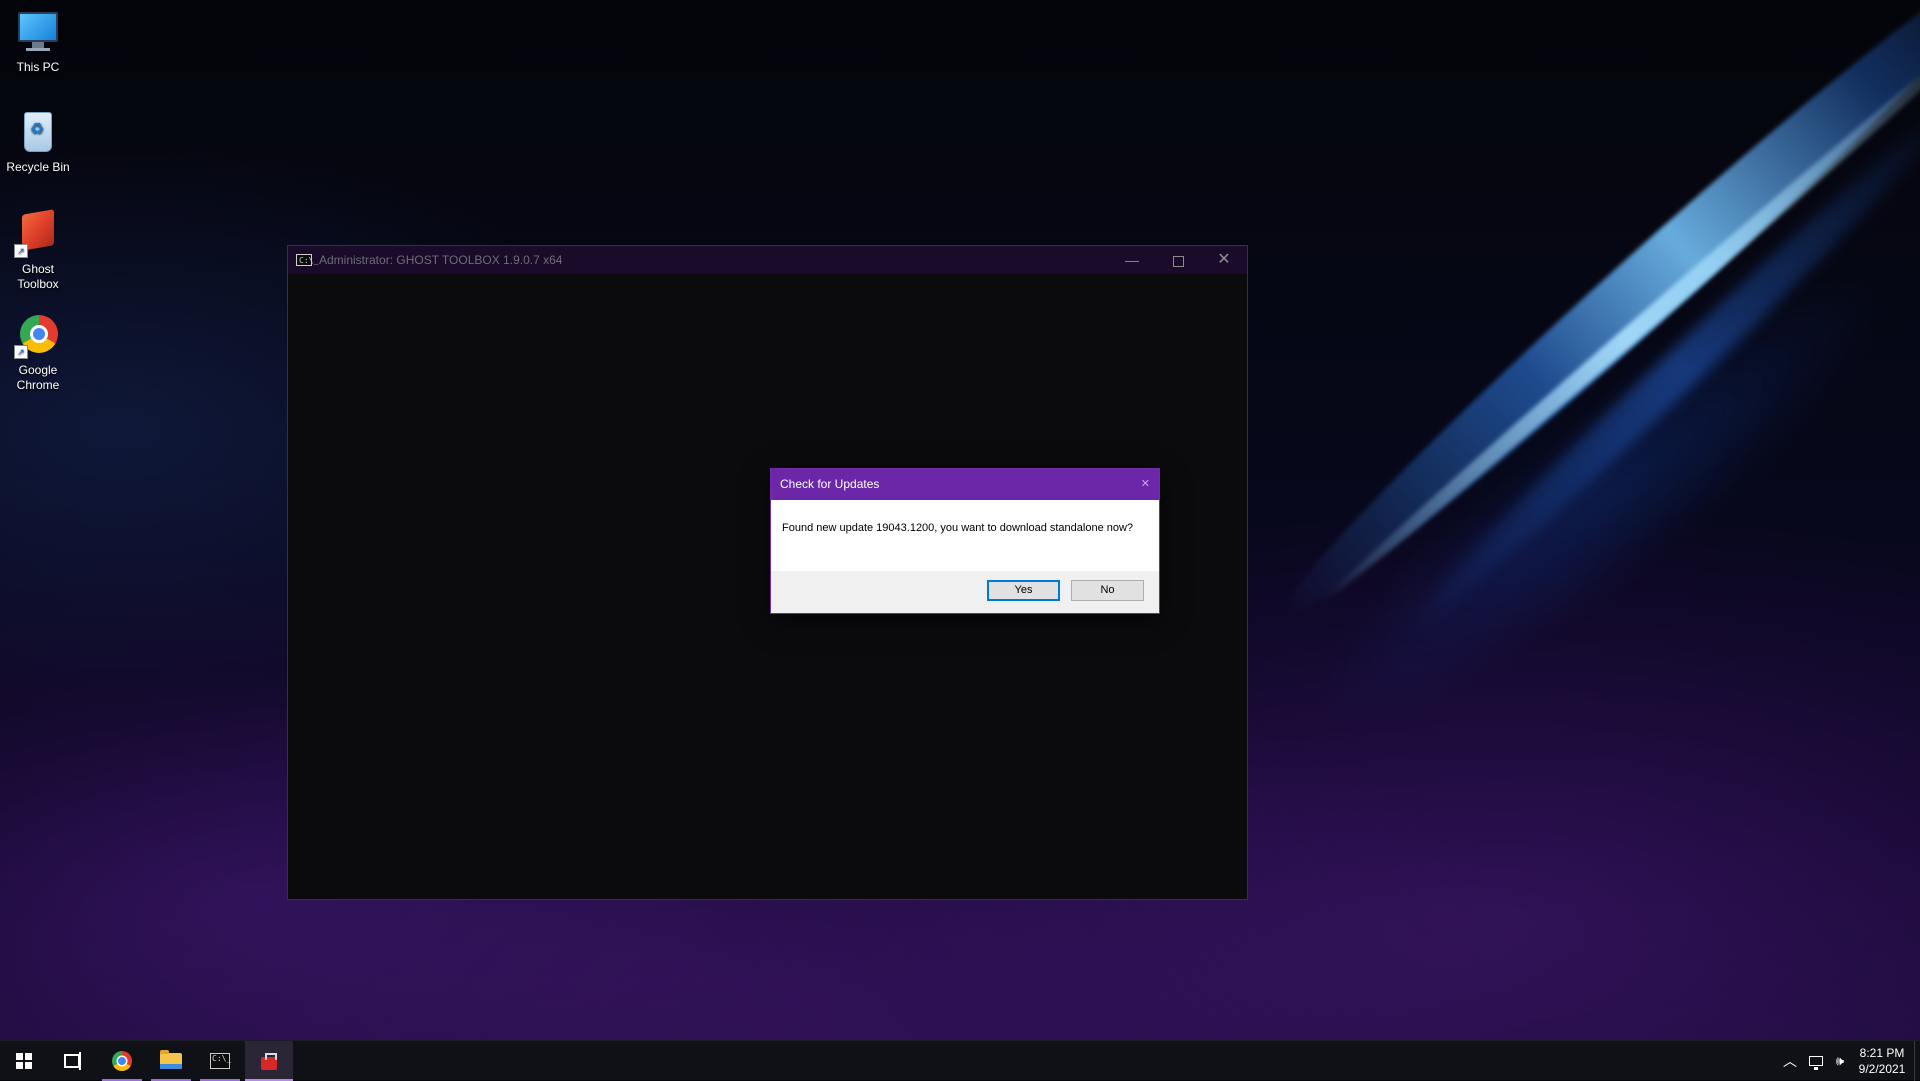 The width and height of the screenshot is (1920, 1081). Describe the element at coordinates (38, 67) in the screenshot. I see `desktop-icon-label: This PC` at that location.